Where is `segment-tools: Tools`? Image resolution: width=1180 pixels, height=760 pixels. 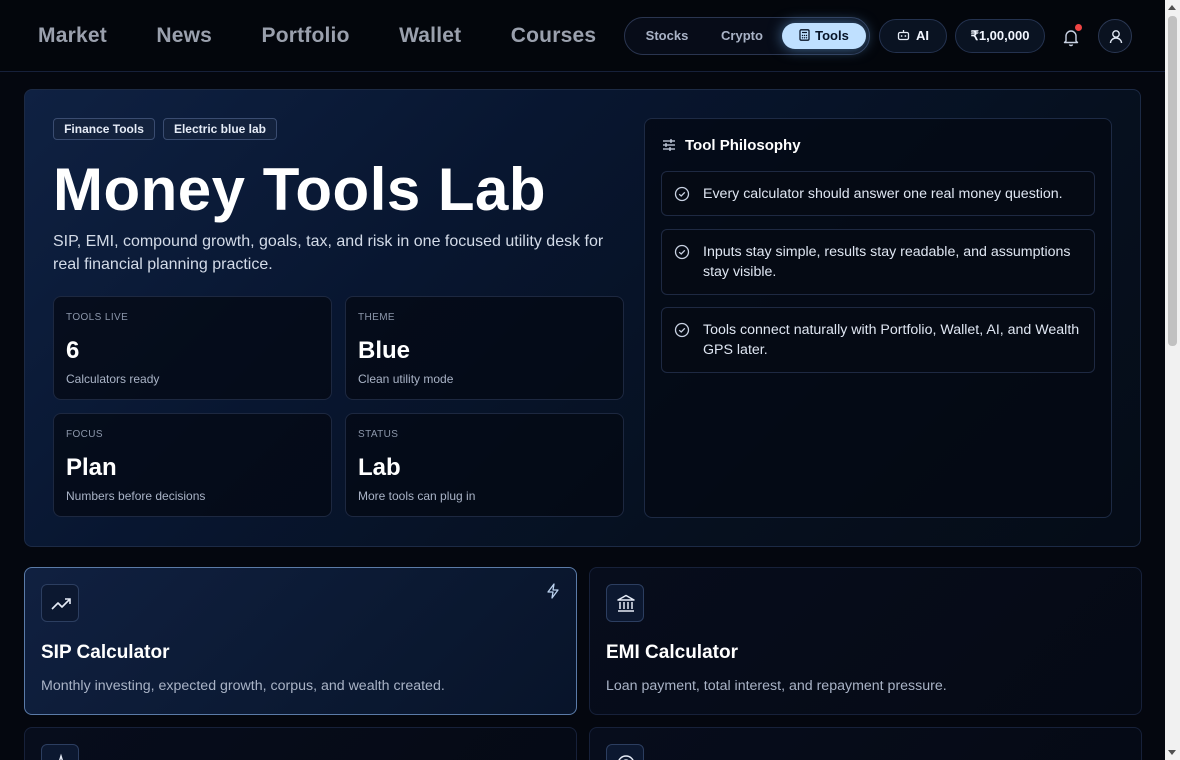
segment-tools: Tools is located at coordinates (824, 36).